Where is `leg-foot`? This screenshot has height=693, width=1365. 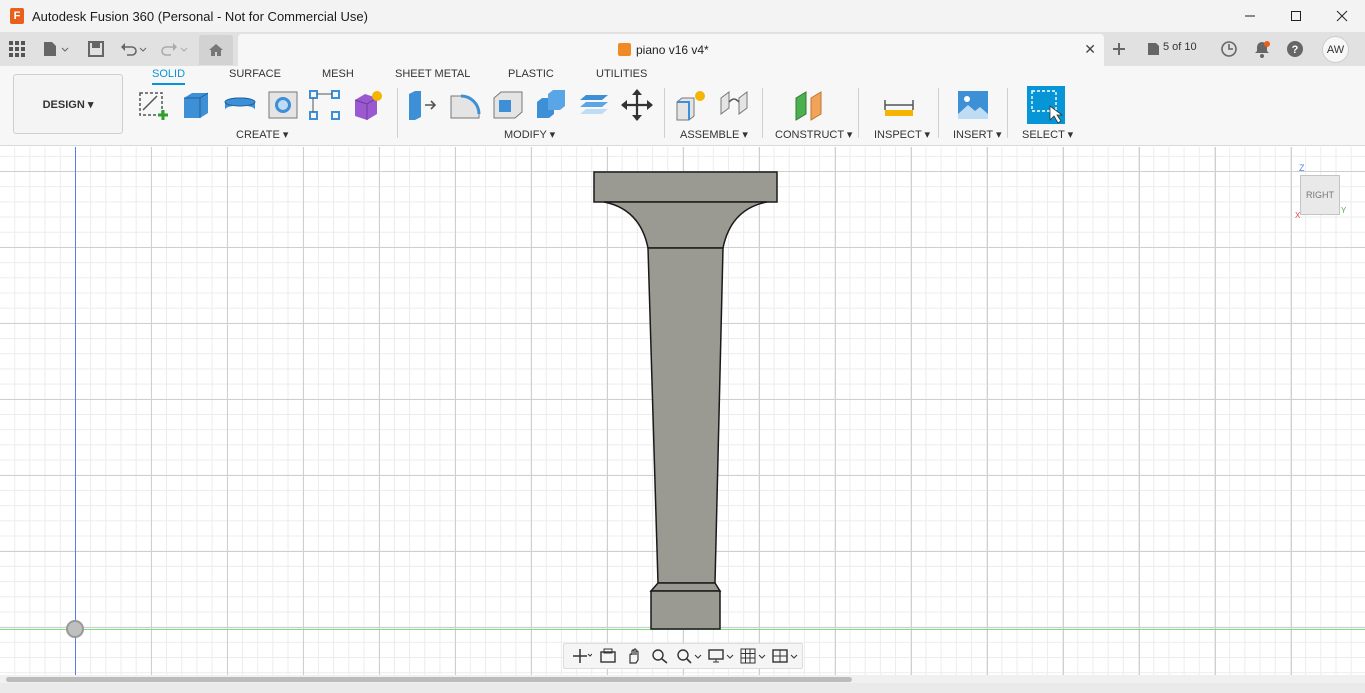 leg-foot is located at coordinates (685, 610).